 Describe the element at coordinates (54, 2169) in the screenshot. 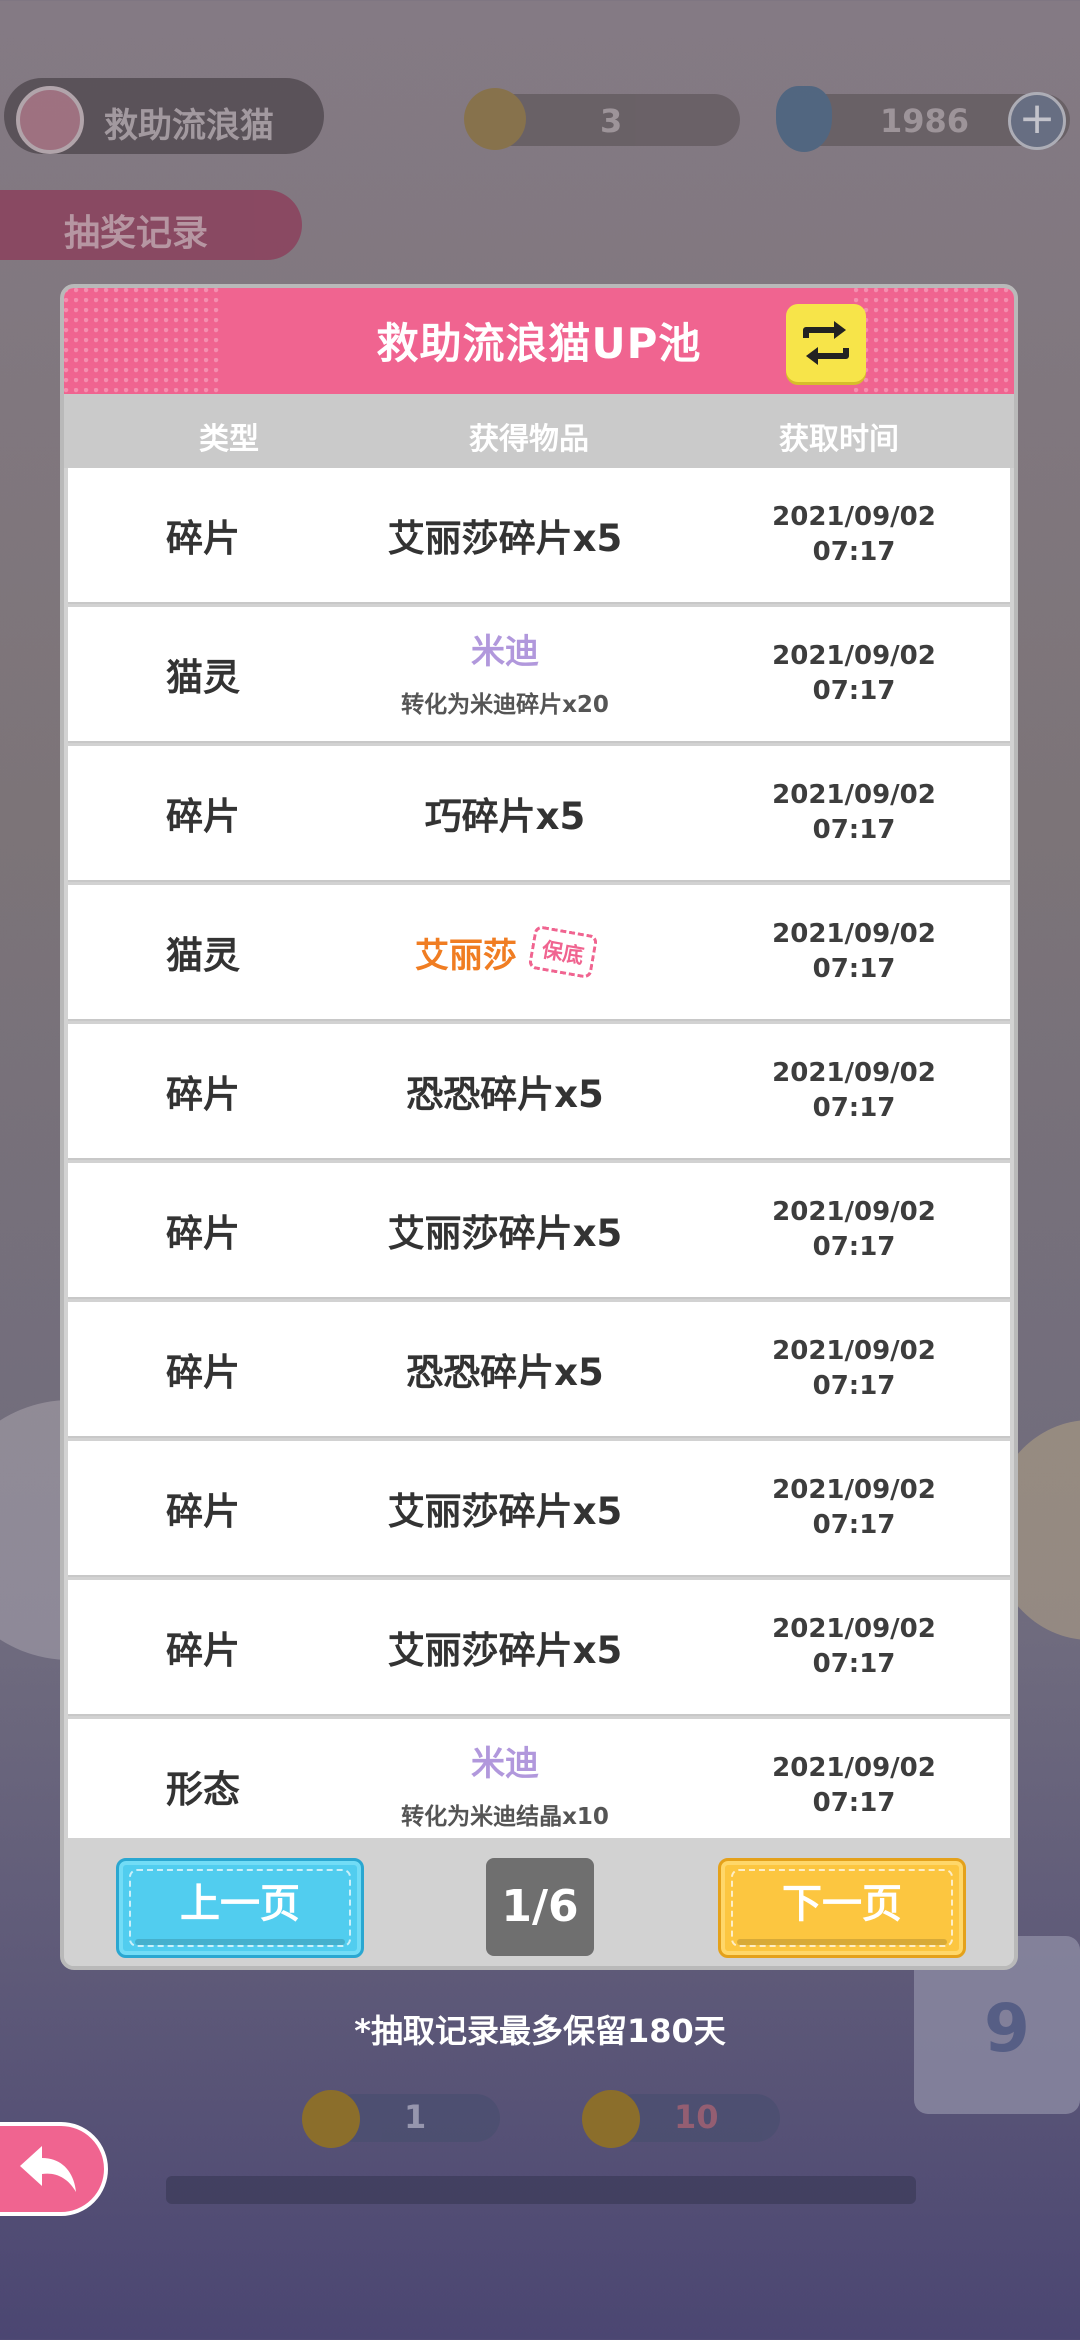

I see `back-button` at that location.